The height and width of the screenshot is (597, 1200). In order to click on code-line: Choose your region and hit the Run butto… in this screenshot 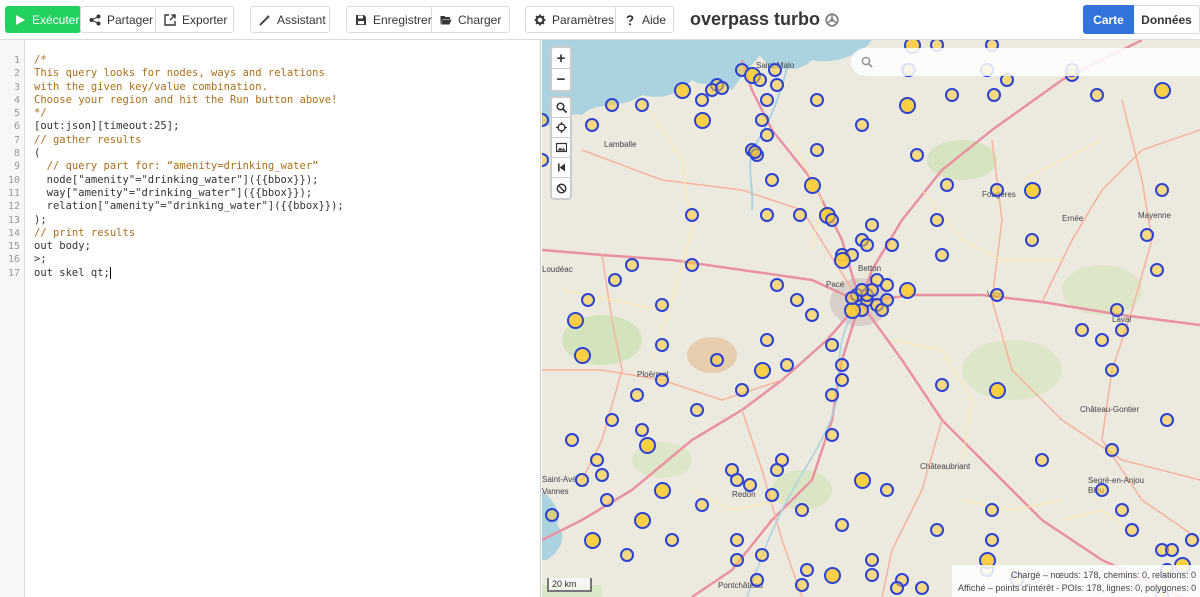, I will do `click(189, 100)`.